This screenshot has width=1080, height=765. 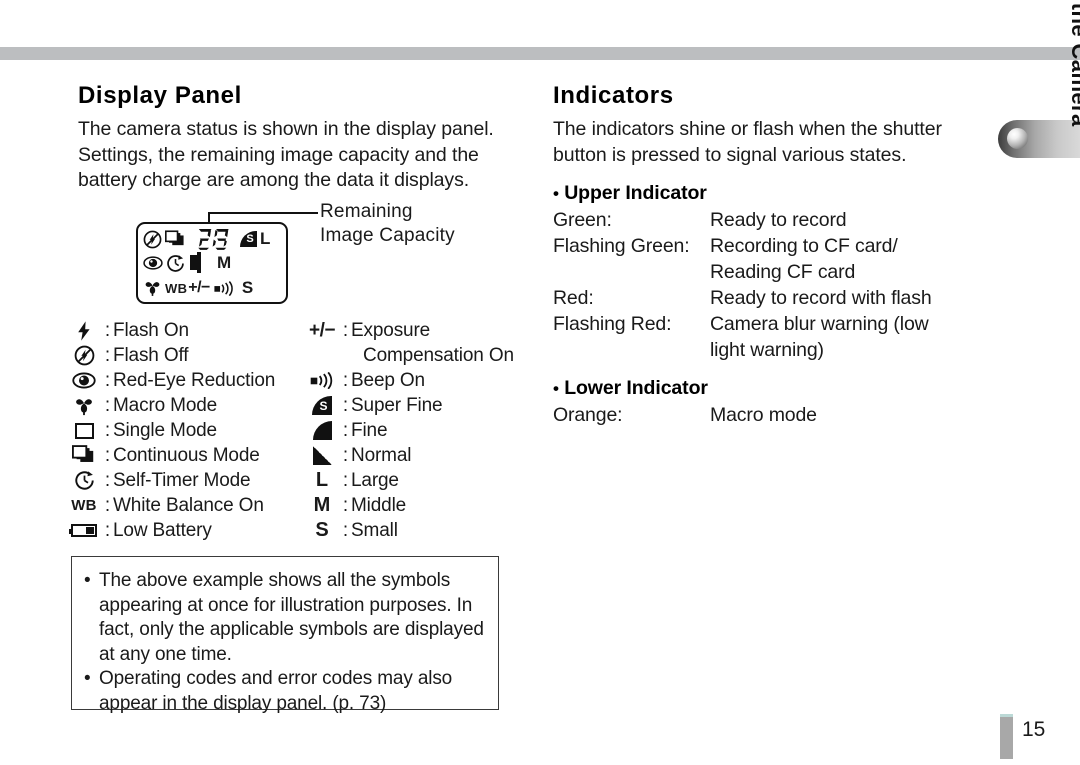 What do you see at coordinates (397, 405) in the screenshot?
I see `legend-label: Super Fine` at bounding box center [397, 405].